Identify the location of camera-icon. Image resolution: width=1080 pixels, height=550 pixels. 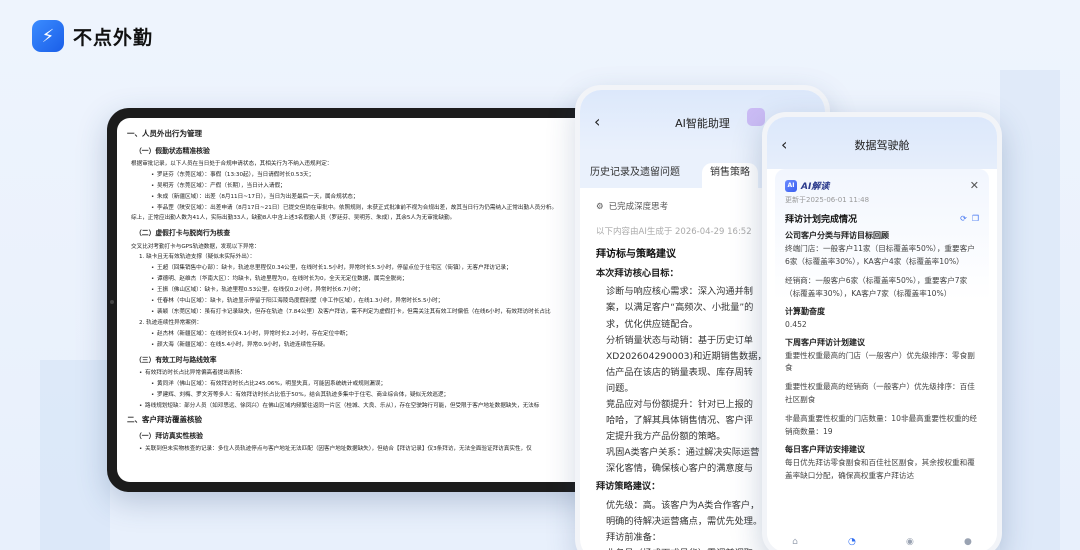
(112, 302).